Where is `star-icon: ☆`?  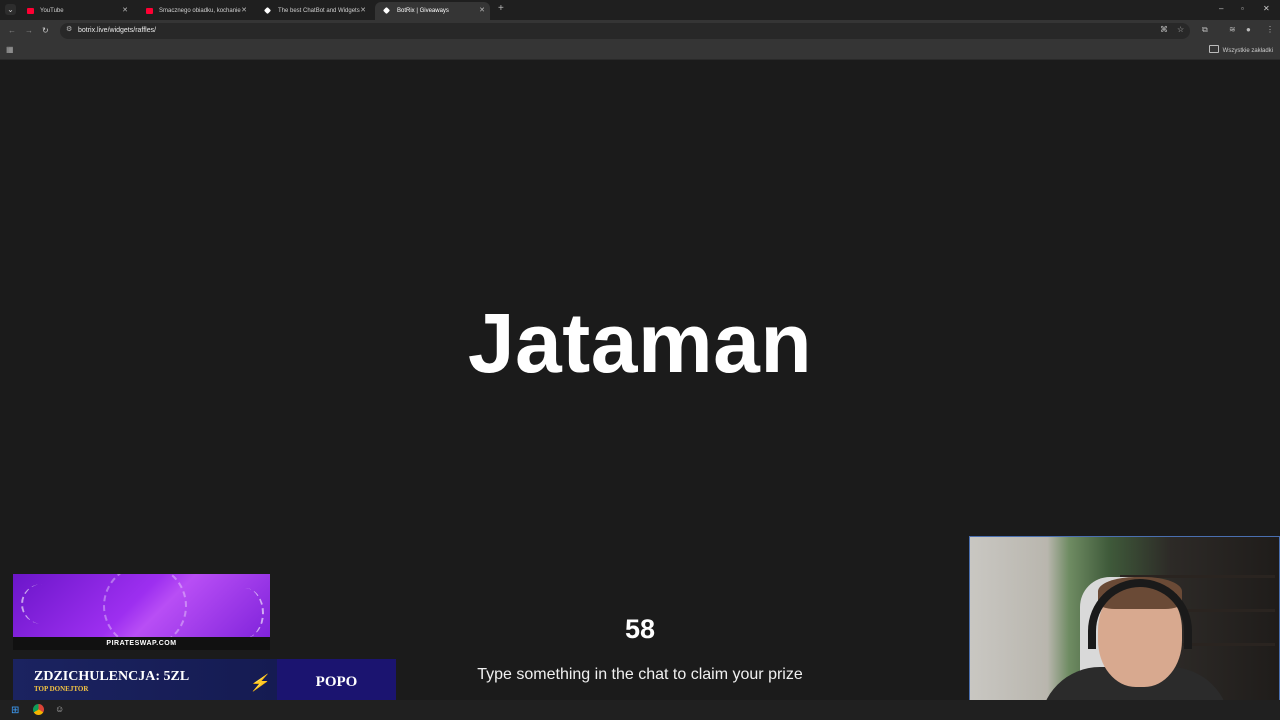
star-icon: ☆ is located at coordinates (1180, 29).